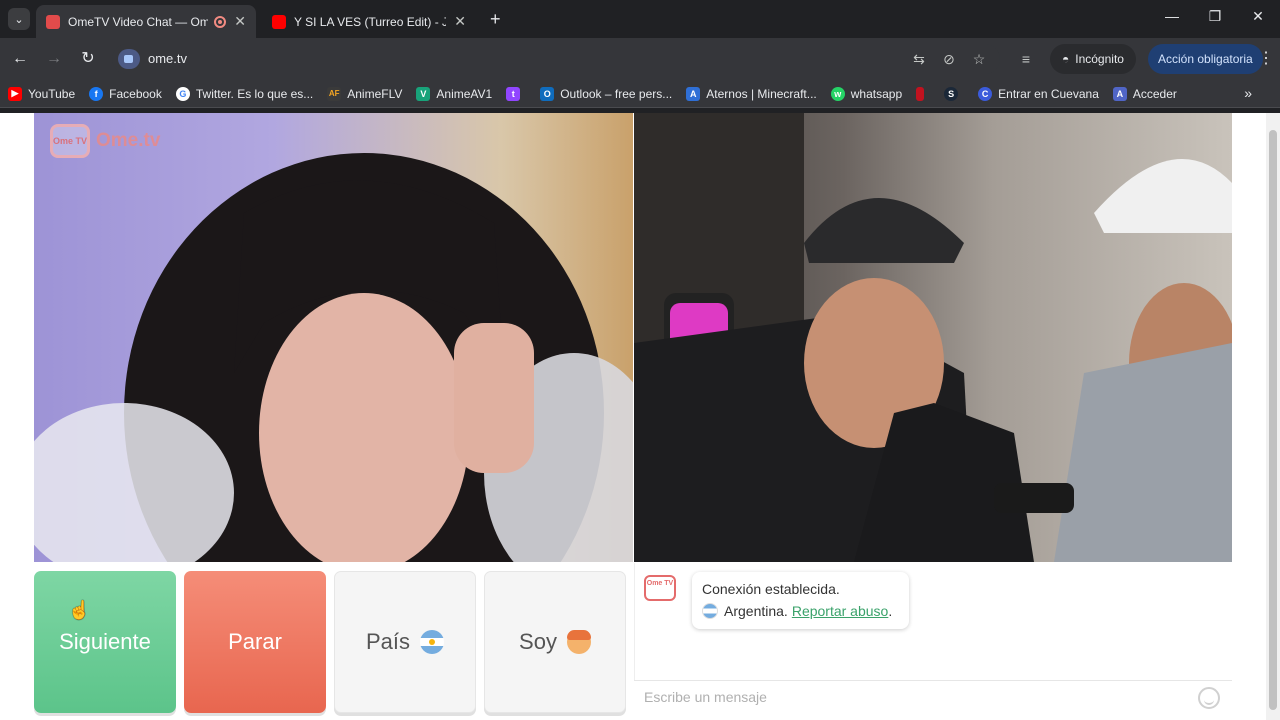 The width and height of the screenshot is (1280, 720). I want to click on incognito-icon: ◓, so click(1066, 59).